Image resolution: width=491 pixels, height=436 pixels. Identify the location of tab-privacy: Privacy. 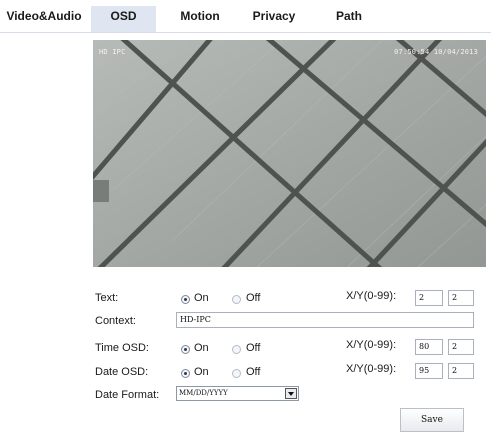
(274, 20).